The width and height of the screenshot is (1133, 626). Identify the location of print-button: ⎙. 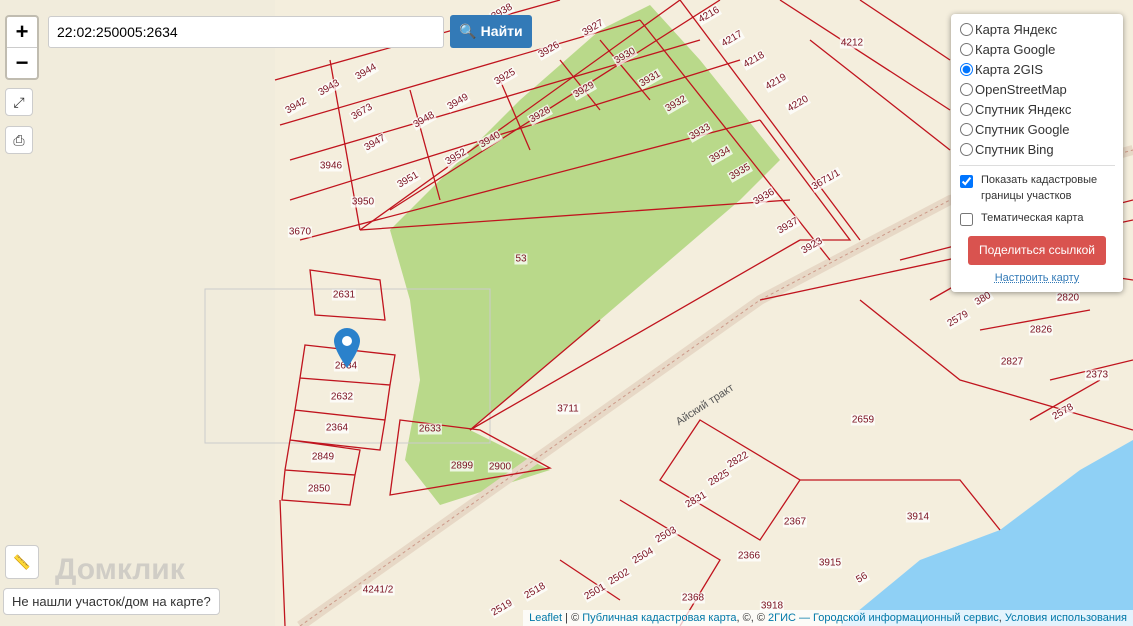
(19, 140).